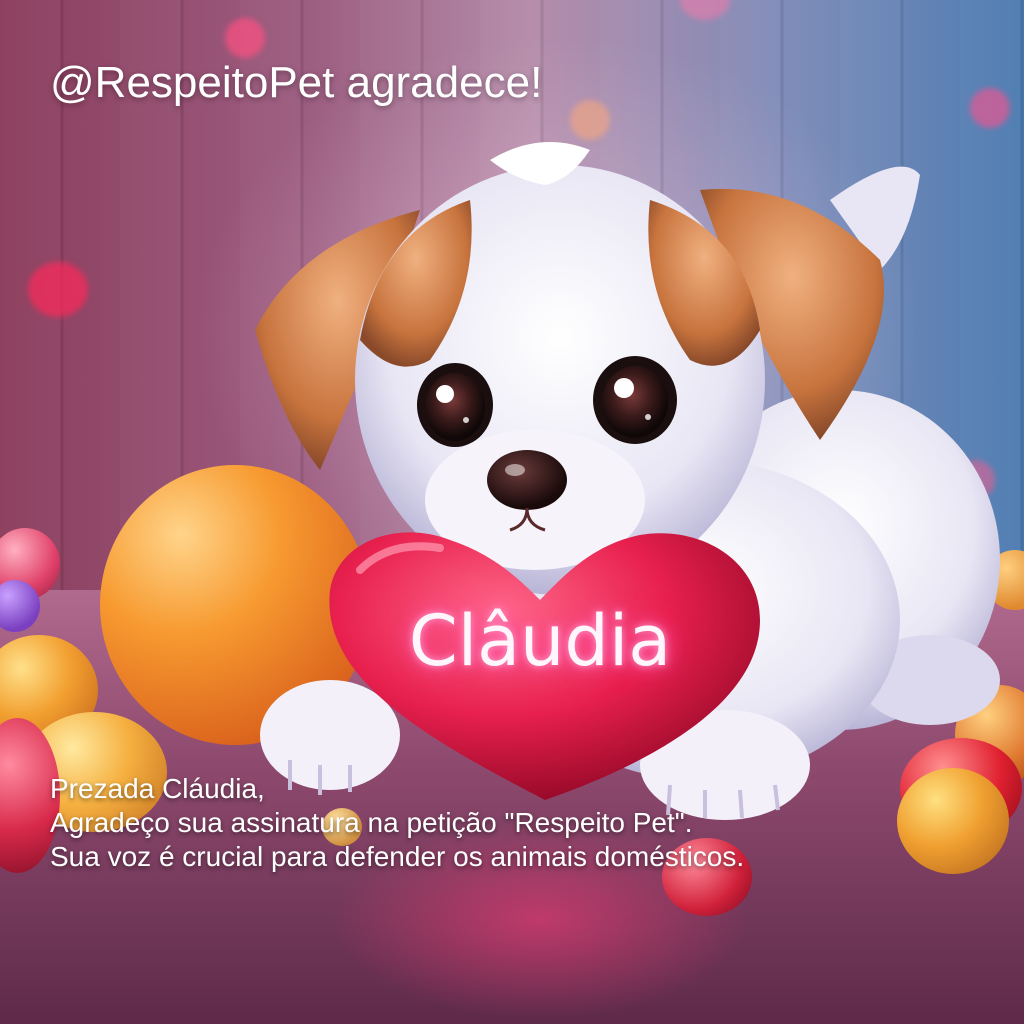  I want to click on heart-name-text: Clâudia, so click(540, 641).